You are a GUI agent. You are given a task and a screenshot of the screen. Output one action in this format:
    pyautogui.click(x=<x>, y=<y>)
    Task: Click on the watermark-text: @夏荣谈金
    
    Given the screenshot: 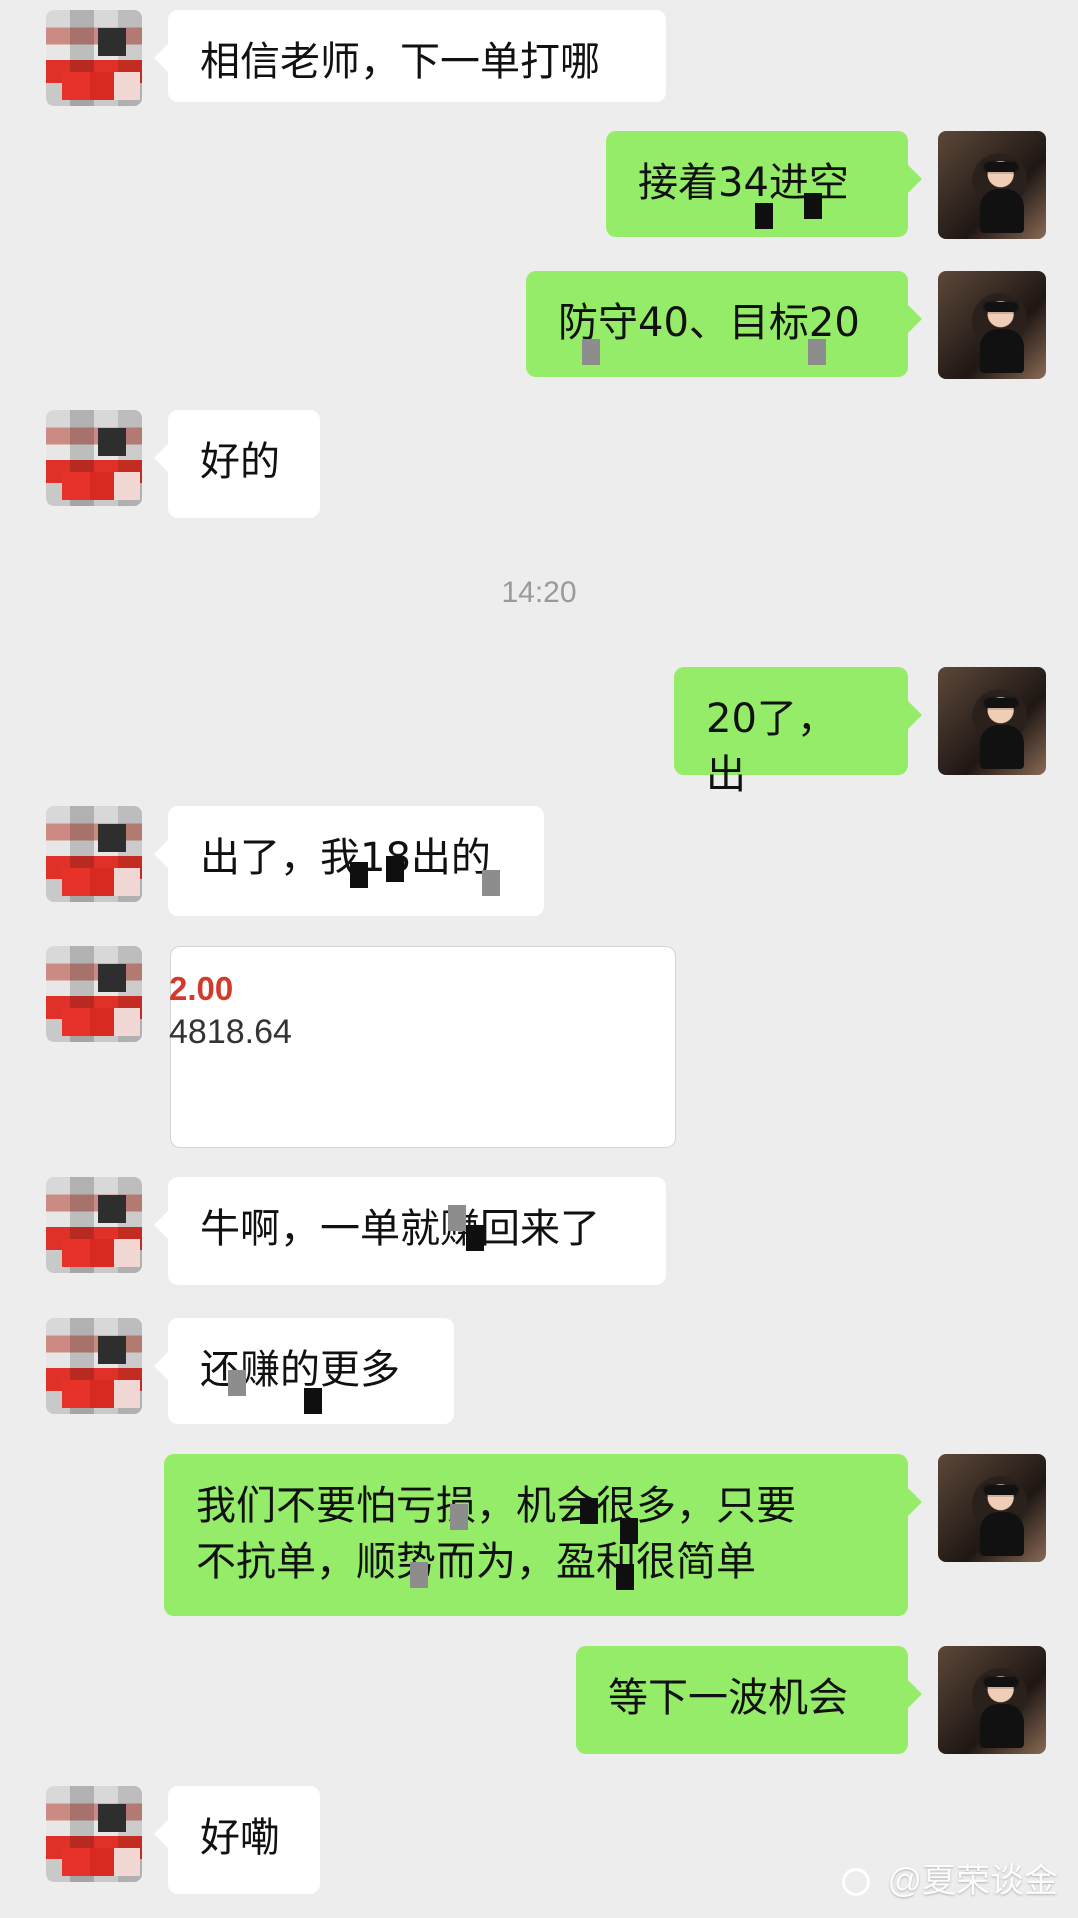 What is the action you would take?
    pyautogui.click(x=972, y=1881)
    